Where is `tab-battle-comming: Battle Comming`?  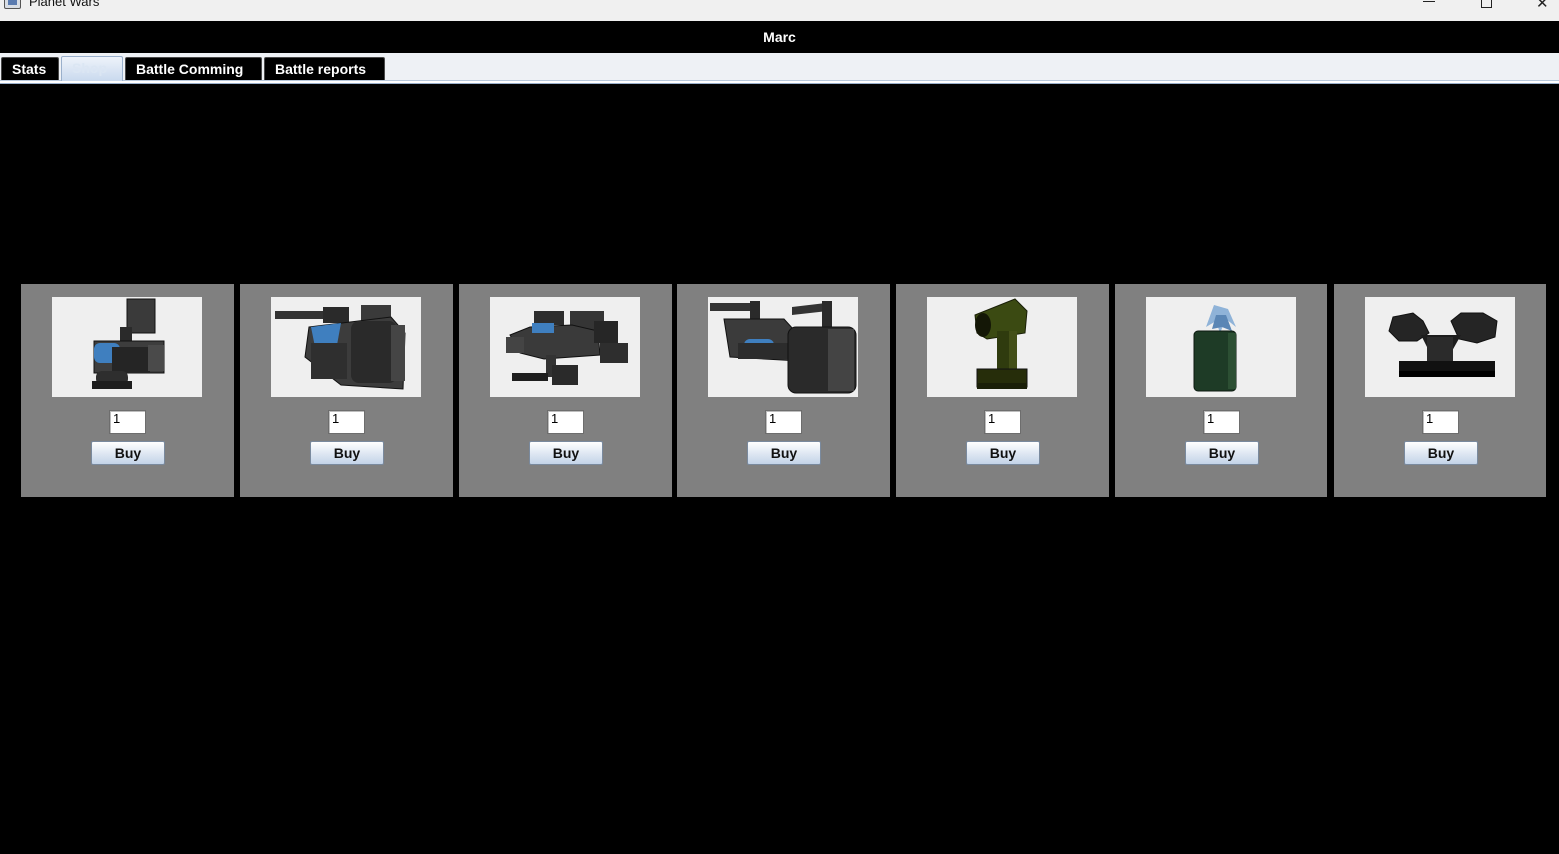 tab-battle-comming: Battle Comming is located at coordinates (193, 68).